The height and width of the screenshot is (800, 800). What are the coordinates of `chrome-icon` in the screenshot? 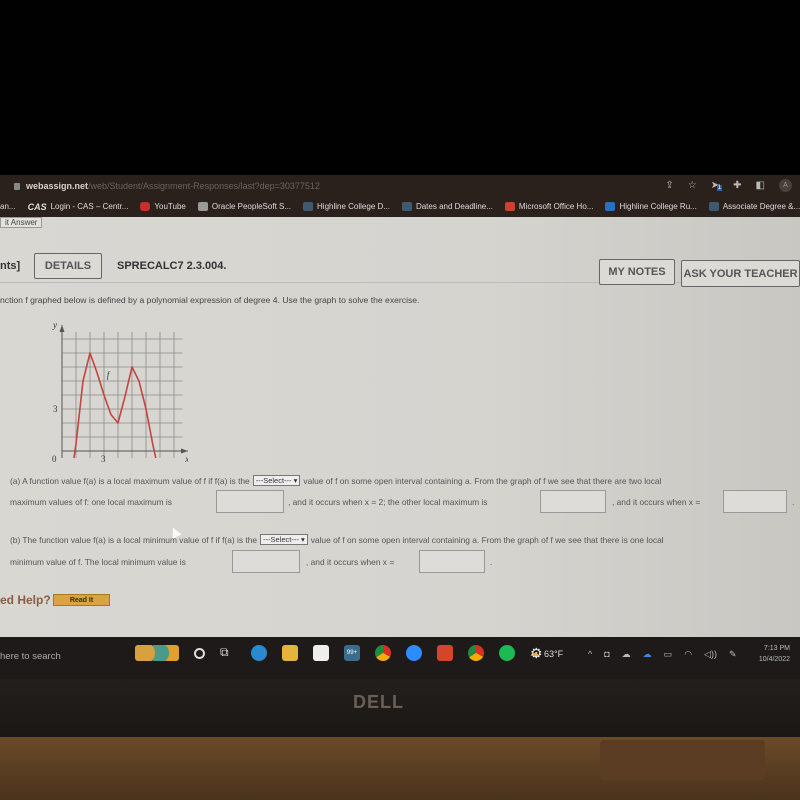 It's located at (383, 653).